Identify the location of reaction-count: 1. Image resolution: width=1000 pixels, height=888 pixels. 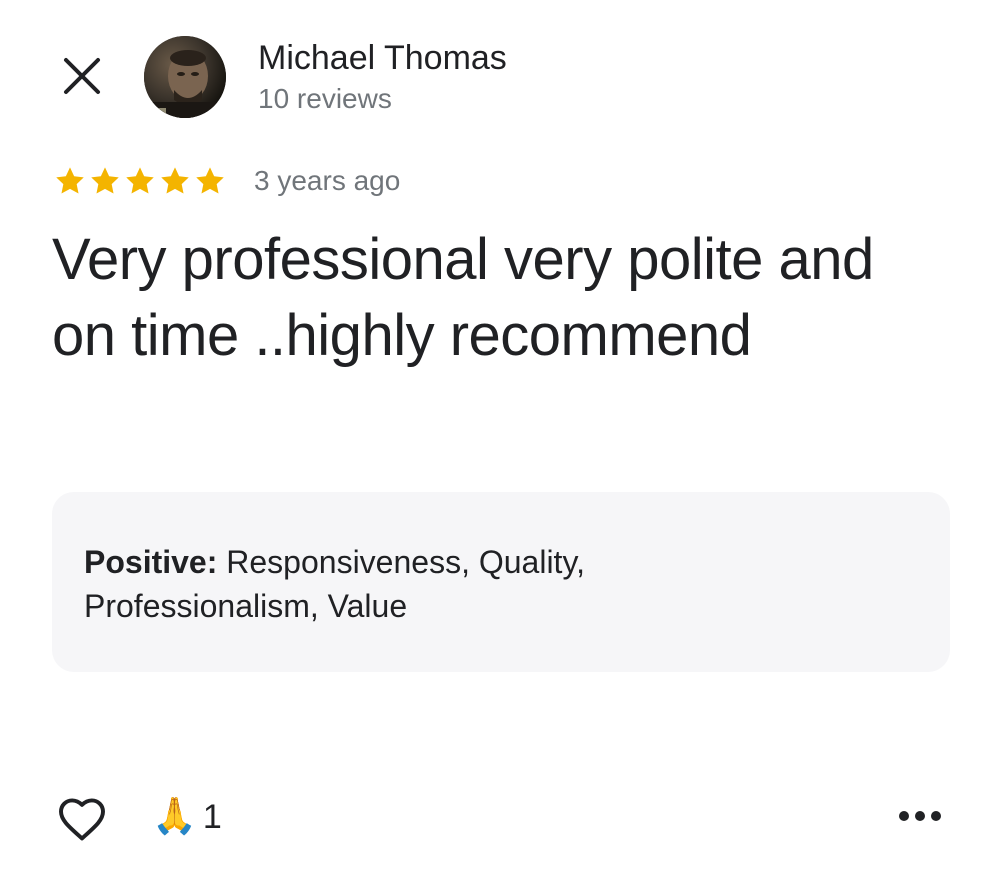
(212, 817).